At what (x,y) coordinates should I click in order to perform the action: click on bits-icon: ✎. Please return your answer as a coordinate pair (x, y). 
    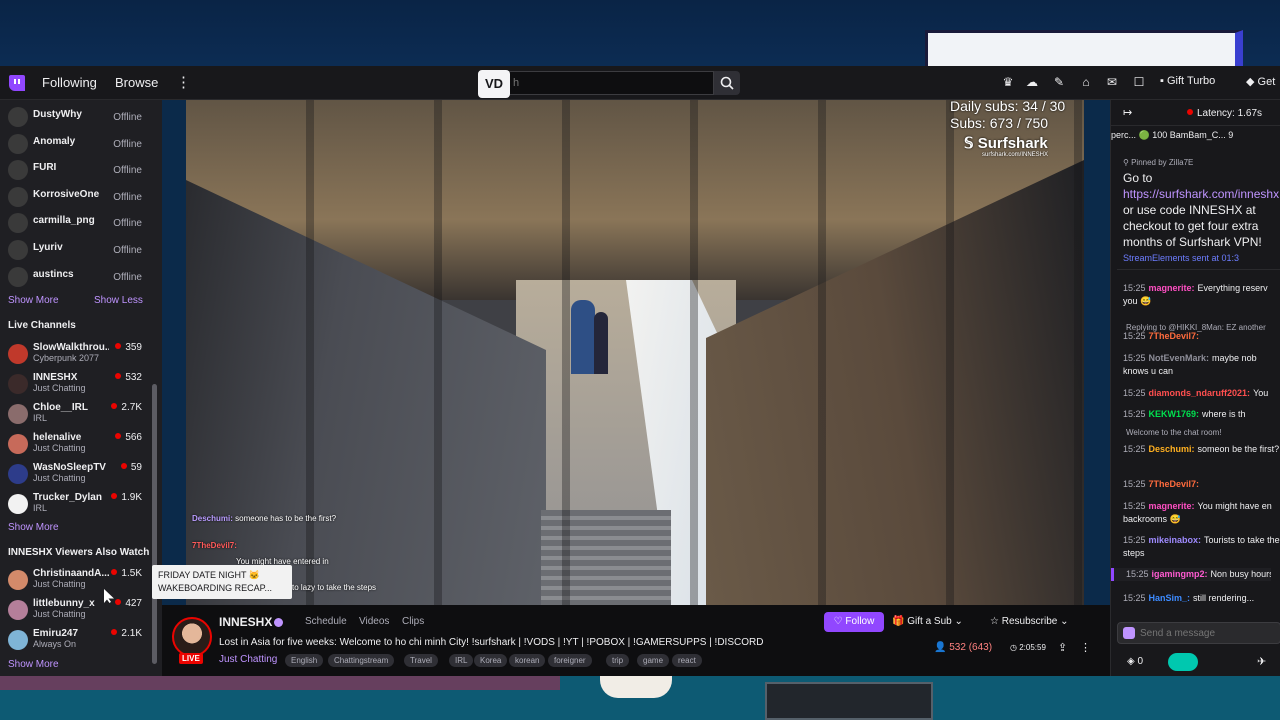
    Looking at the image, I should click on (1059, 82).